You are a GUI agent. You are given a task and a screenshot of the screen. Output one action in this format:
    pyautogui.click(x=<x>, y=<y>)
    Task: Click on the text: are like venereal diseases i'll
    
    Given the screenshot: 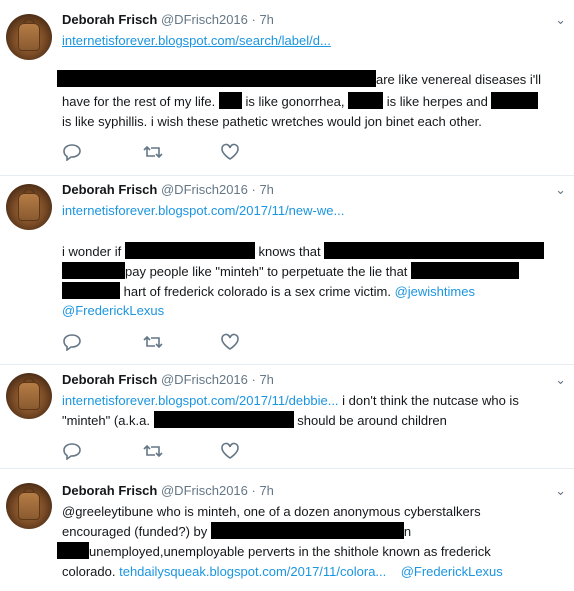 What is the action you would take?
    pyautogui.click(x=459, y=79)
    